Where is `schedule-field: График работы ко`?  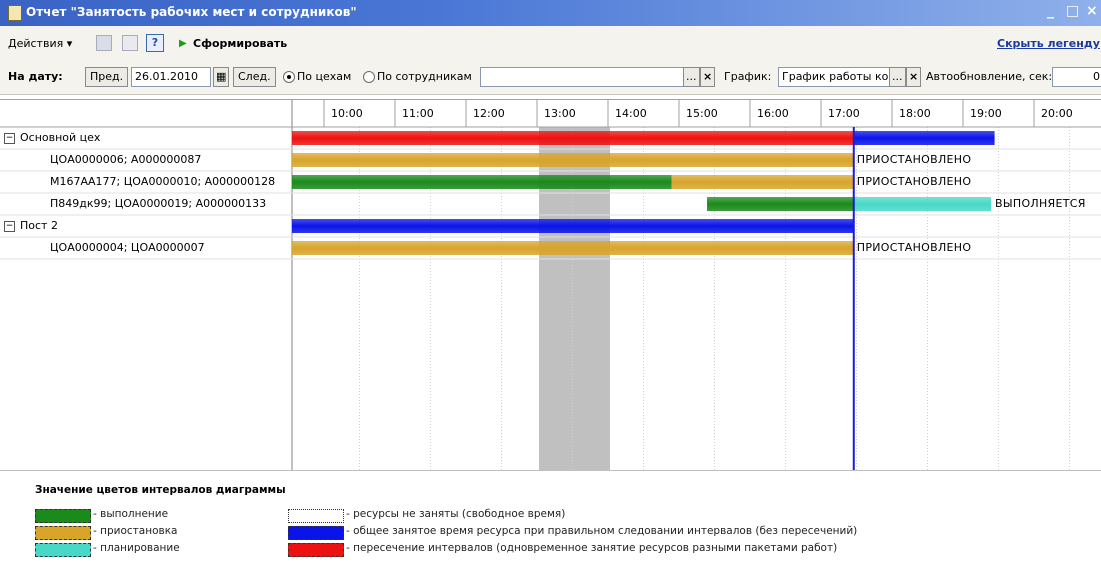
schedule-field: График работы ко is located at coordinates (835, 77).